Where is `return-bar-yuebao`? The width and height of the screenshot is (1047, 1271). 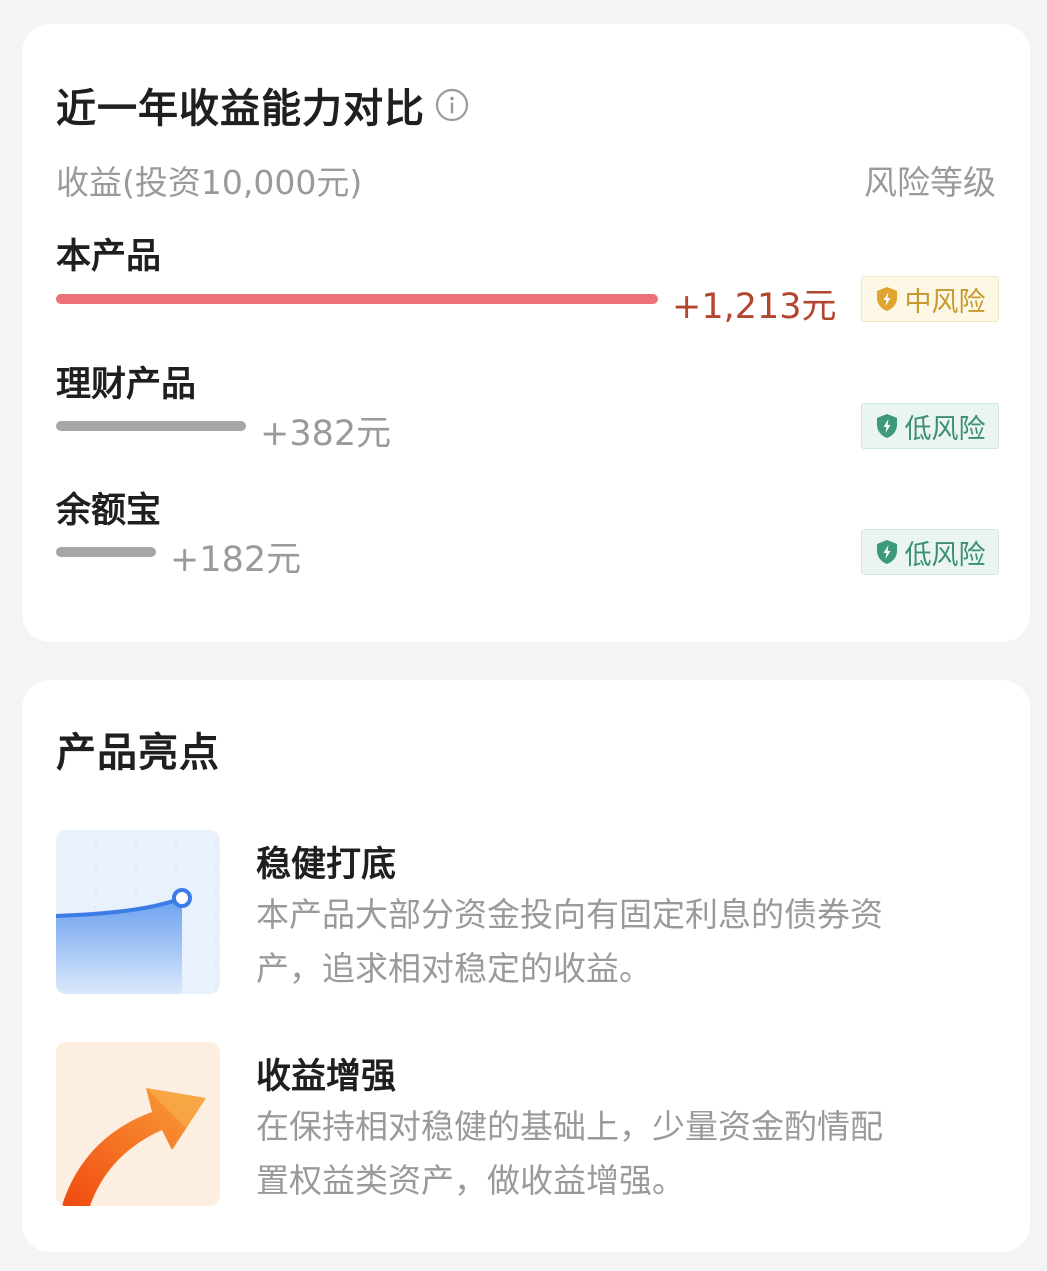
return-bar-yuebao is located at coordinates (106, 552).